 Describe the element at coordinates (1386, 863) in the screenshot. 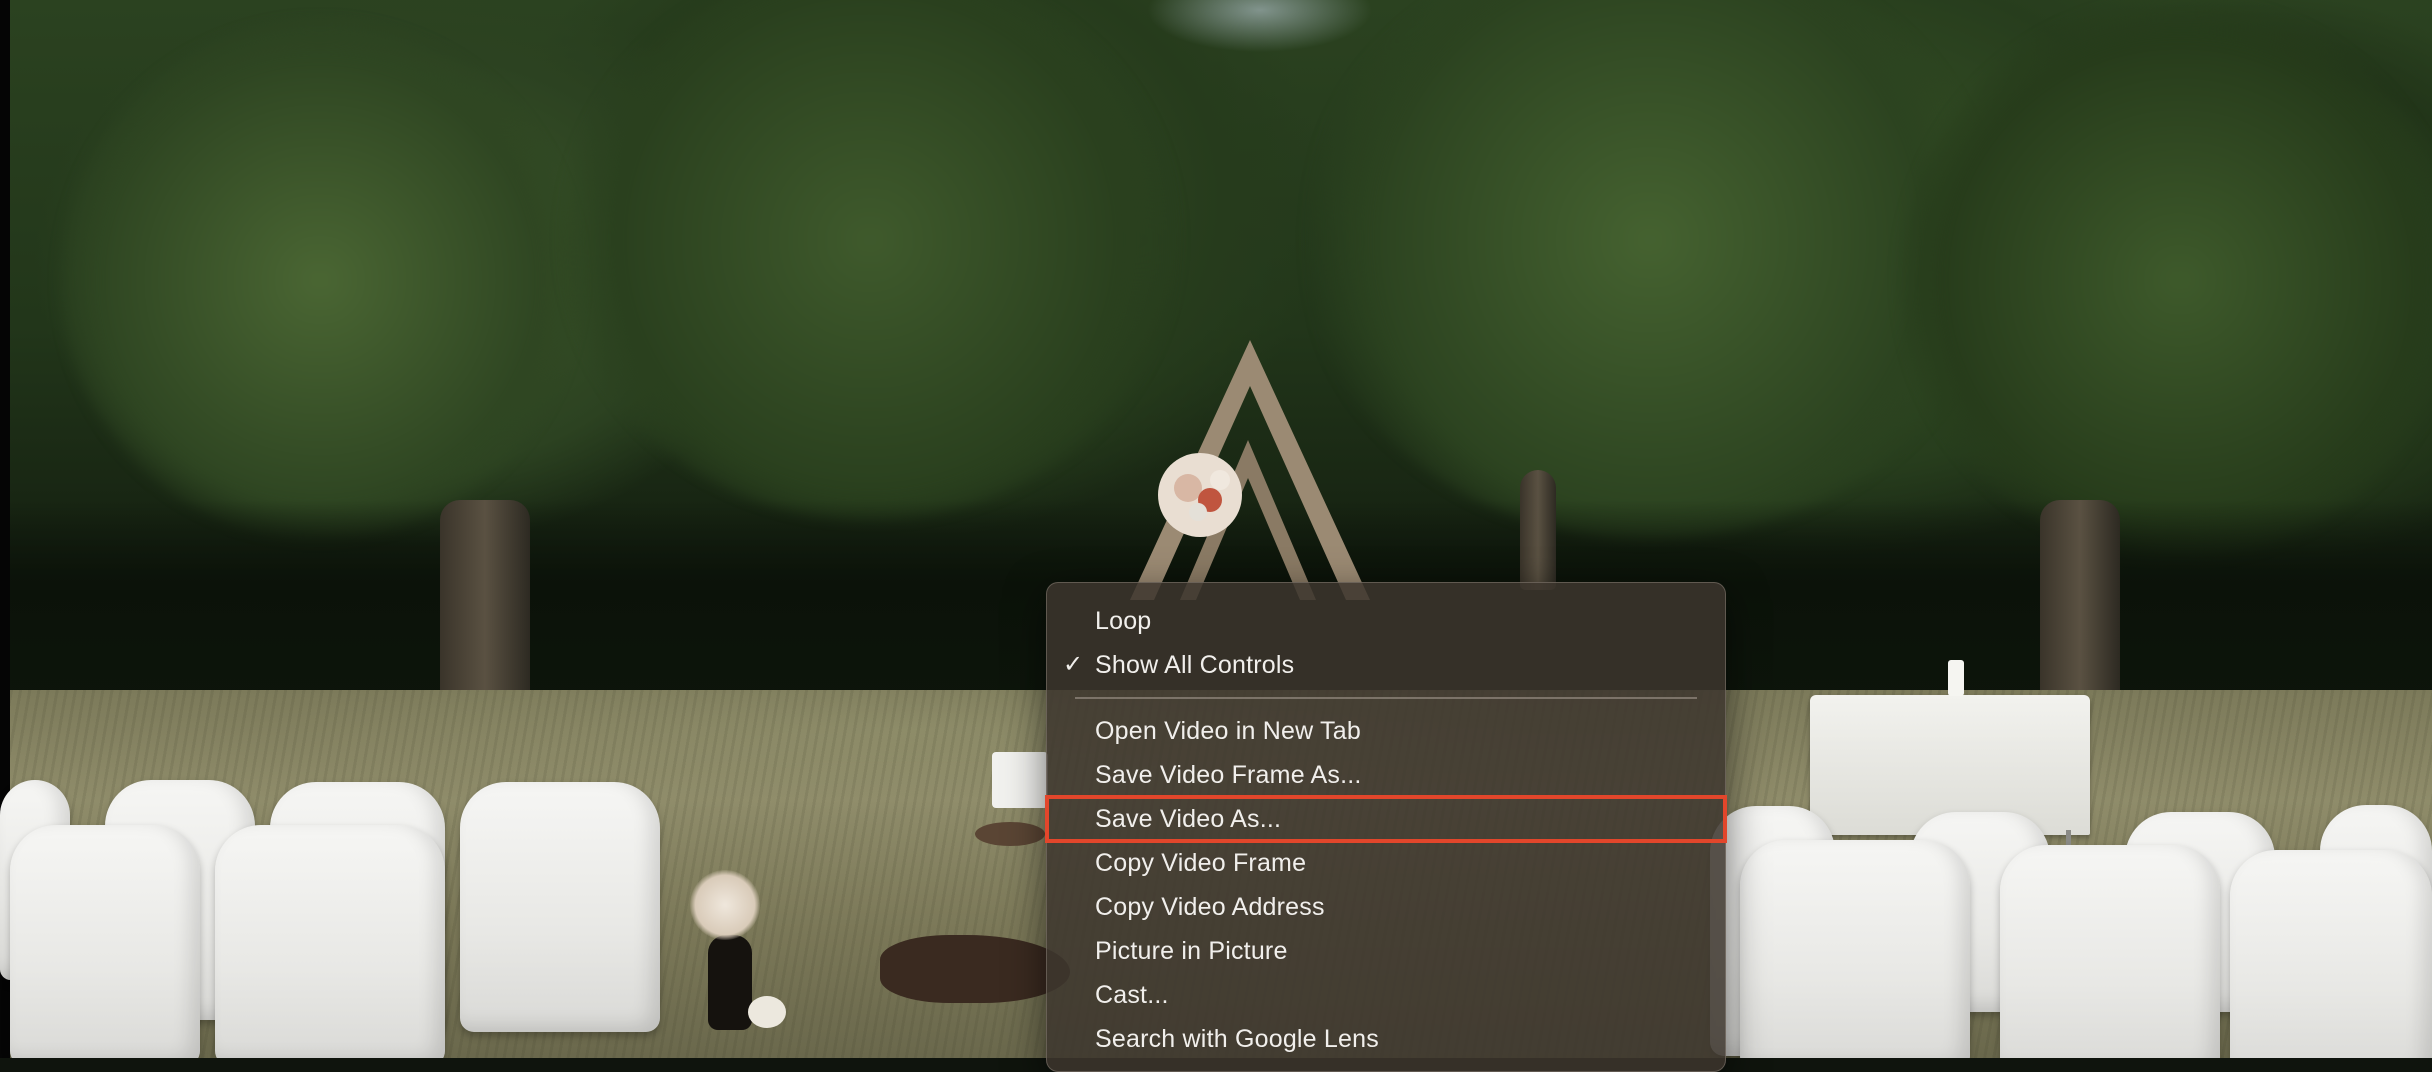

I see `menu-item-copy-video-frame: Copy Video Frame` at that location.